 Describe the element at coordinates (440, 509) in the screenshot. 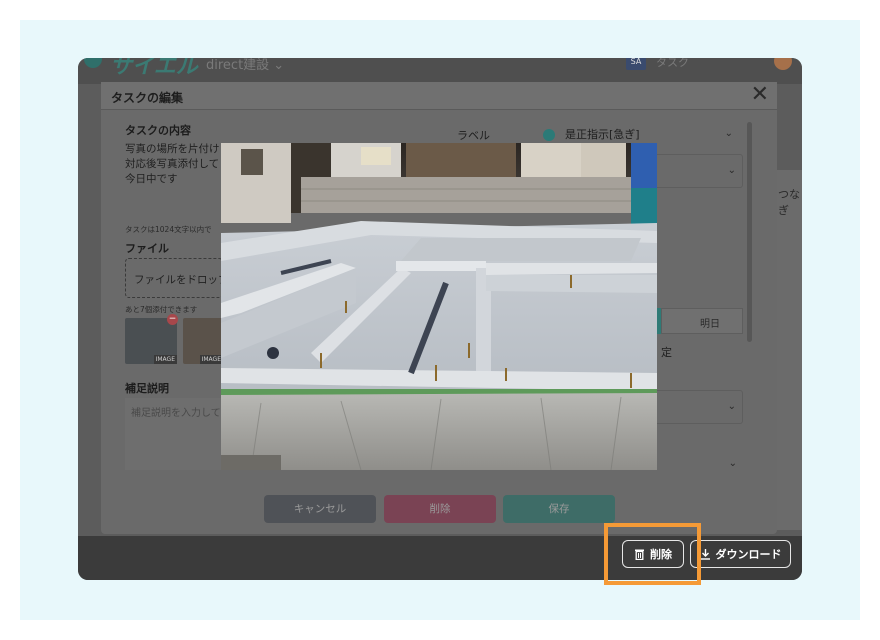

I see `delete-task-button: 削除` at that location.